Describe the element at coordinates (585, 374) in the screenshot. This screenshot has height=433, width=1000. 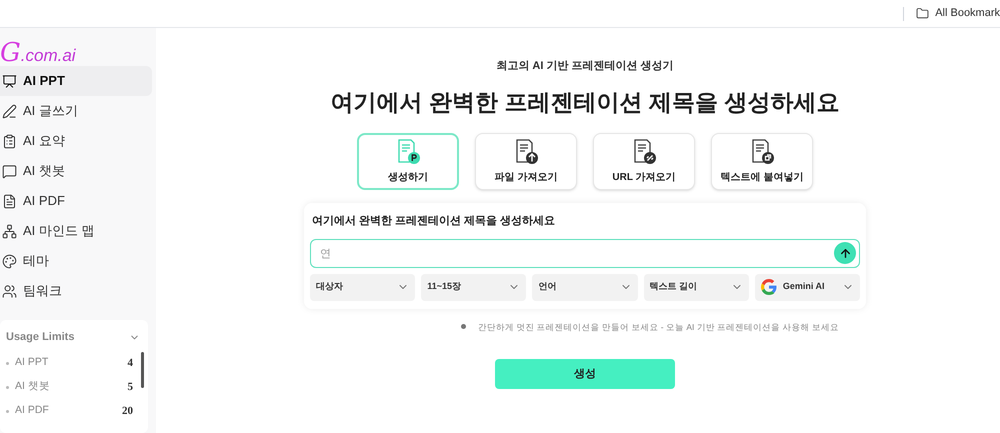
I see `generate-button: 생성` at that location.